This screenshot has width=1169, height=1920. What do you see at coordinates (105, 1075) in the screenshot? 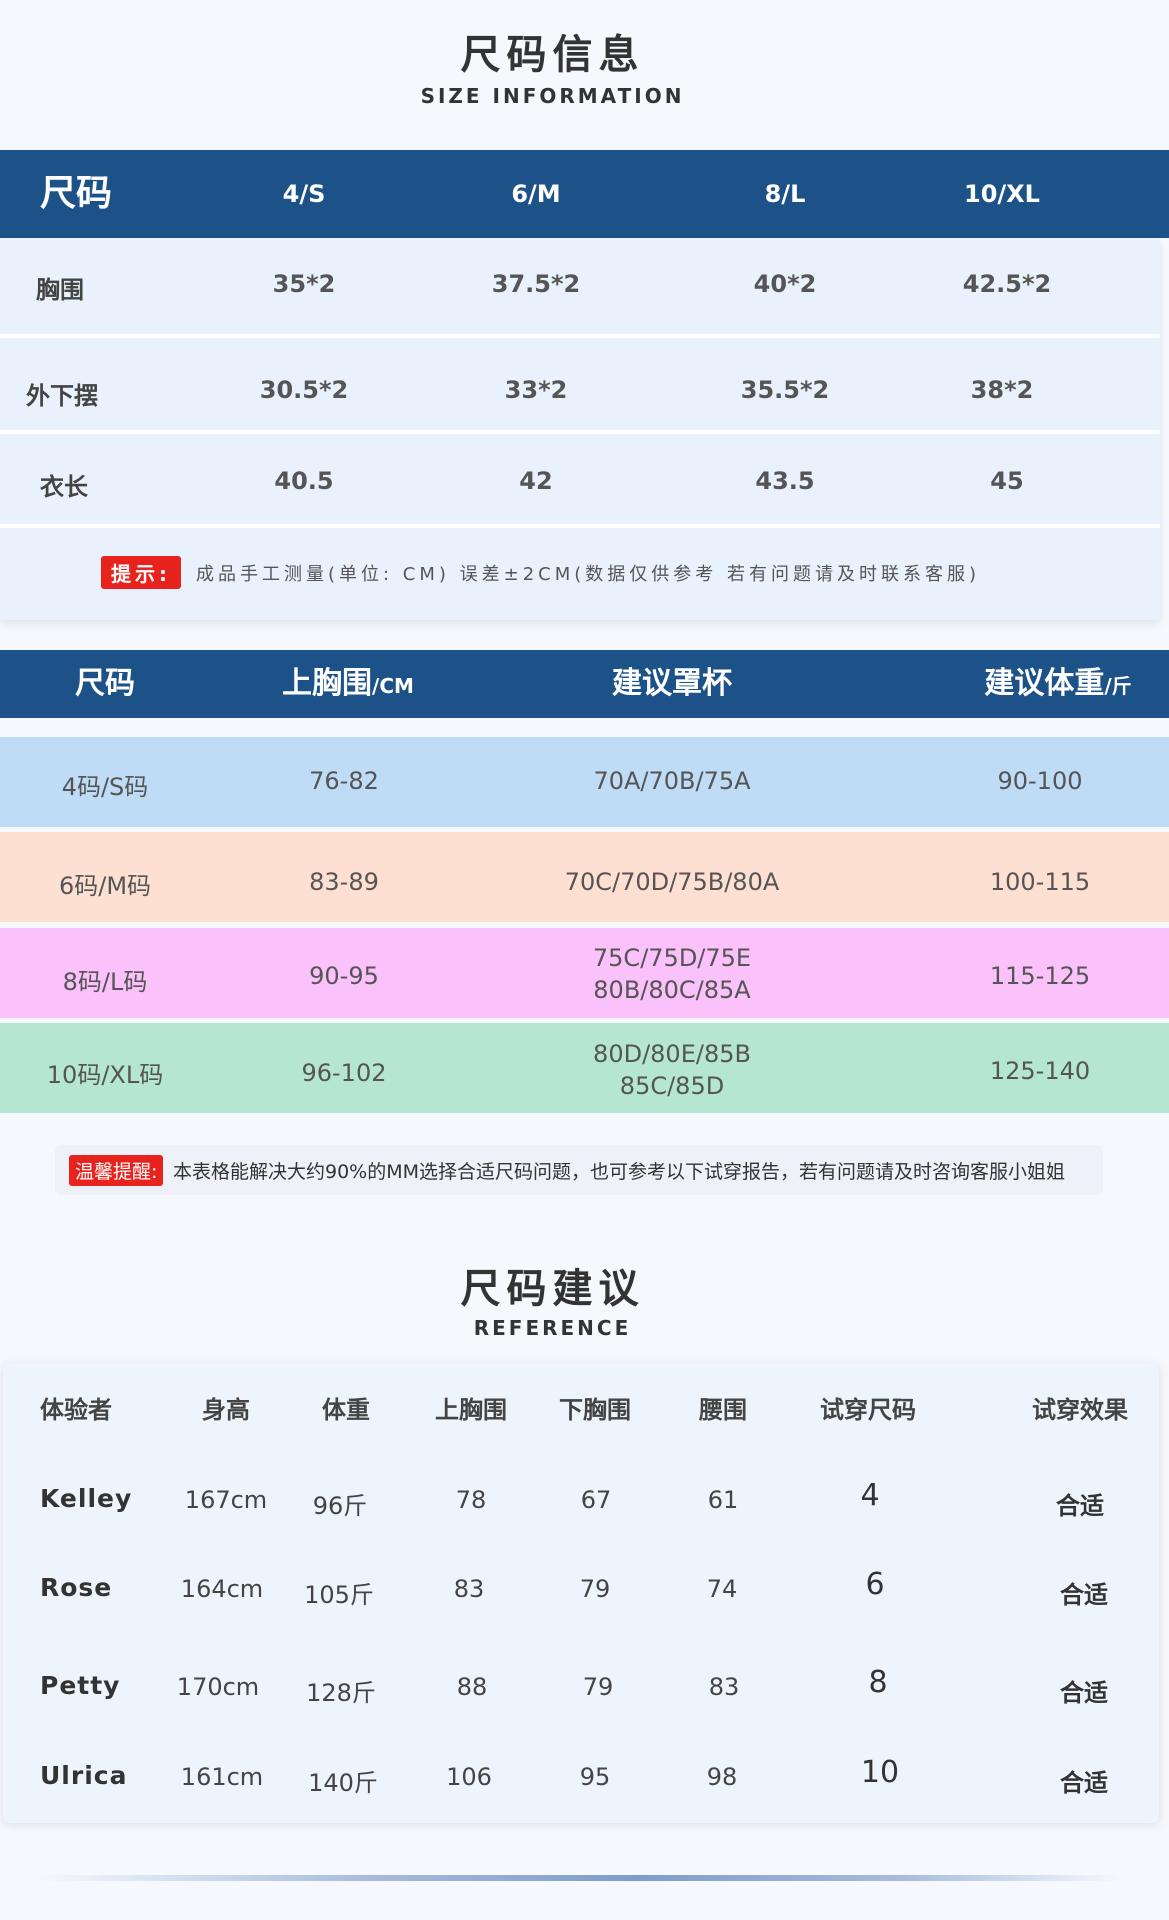
I see `cell-size: 10码/XL码` at bounding box center [105, 1075].